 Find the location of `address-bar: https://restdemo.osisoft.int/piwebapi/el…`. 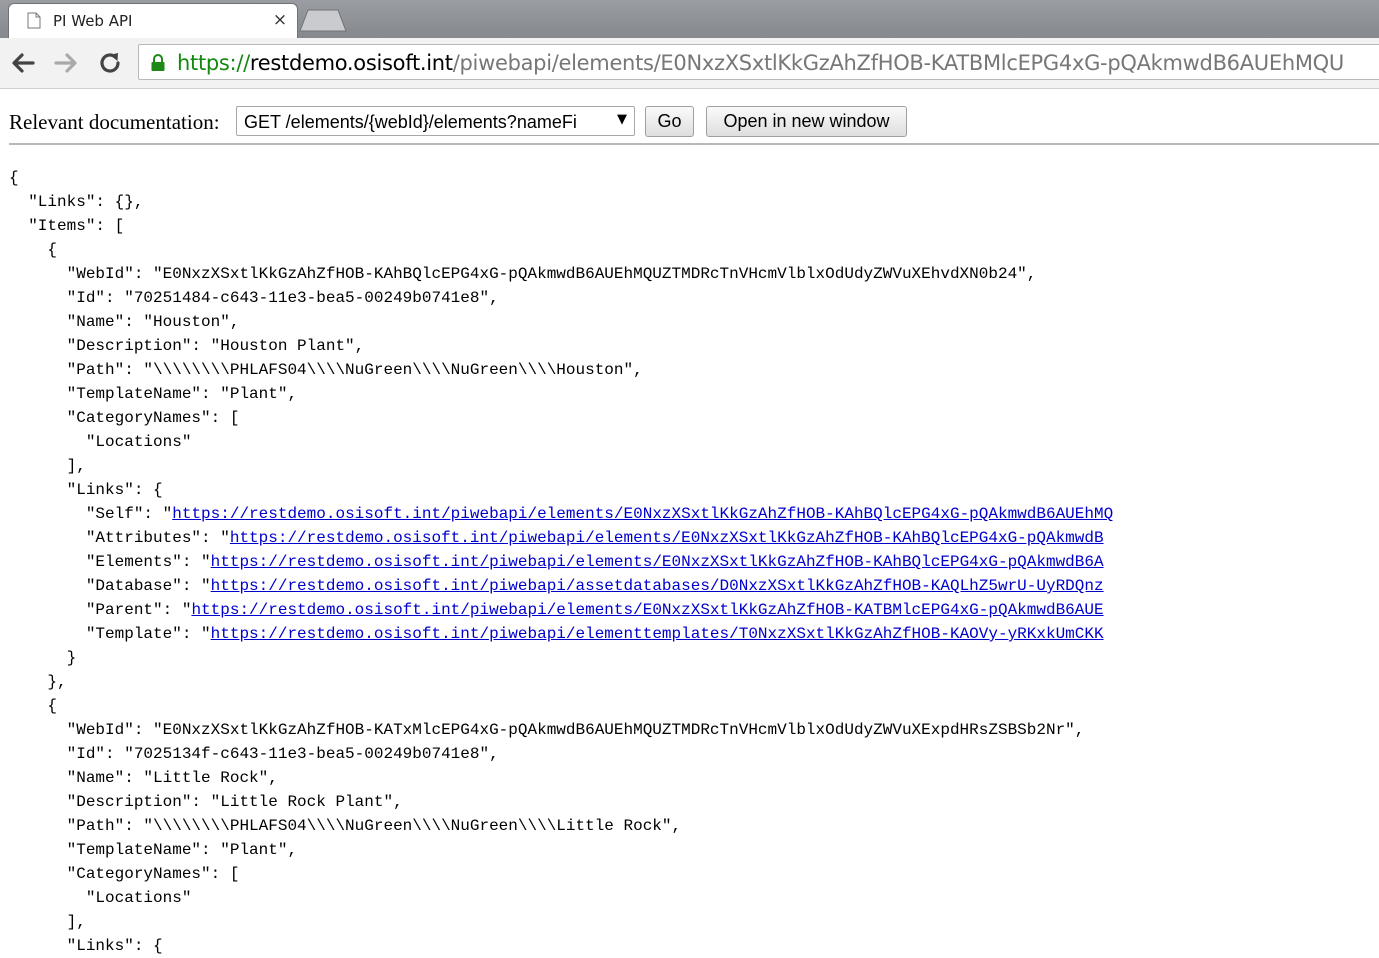

address-bar: https://restdemo.osisoft.int/piwebapi/el… is located at coordinates (758, 62).